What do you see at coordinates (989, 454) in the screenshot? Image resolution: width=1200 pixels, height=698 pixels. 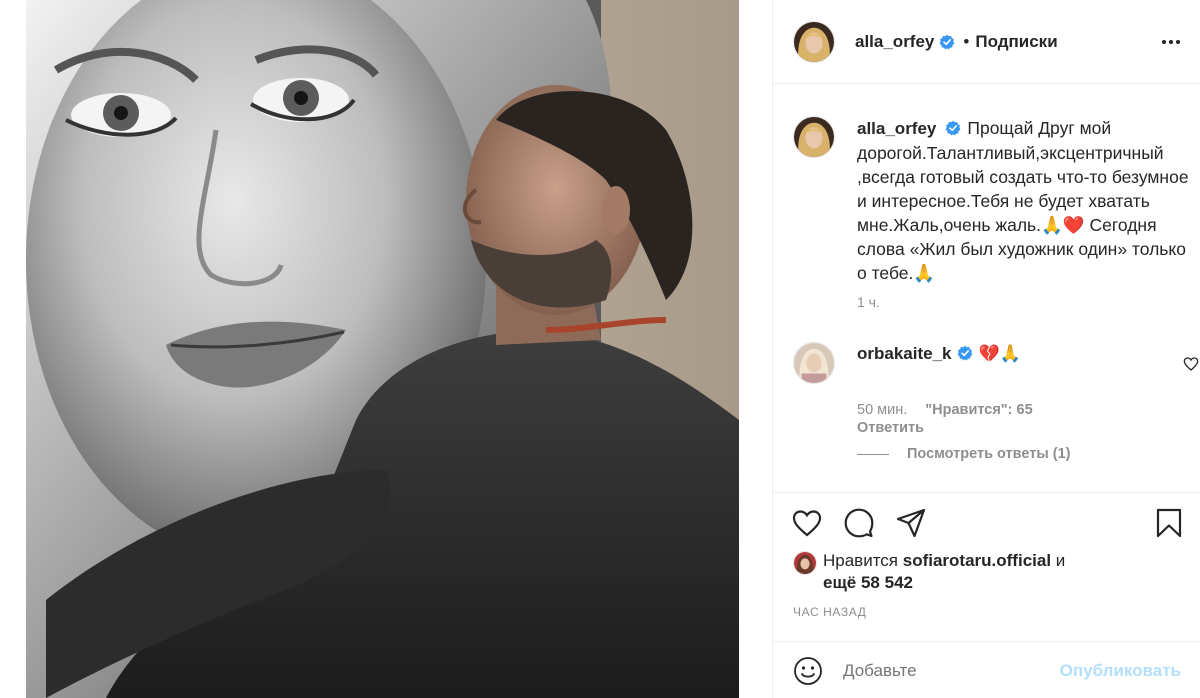 I see `view-replies-label: Посмотреть ответы (1)` at bounding box center [989, 454].